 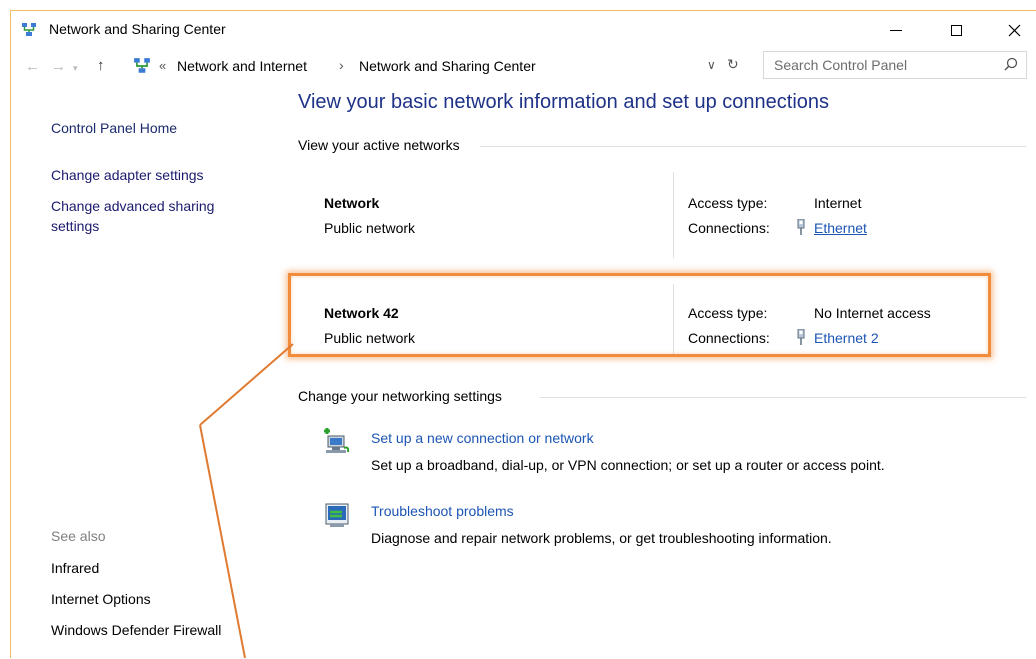 What do you see at coordinates (136, 630) in the screenshot?
I see `firewall-link: Windows Defender Firewall` at bounding box center [136, 630].